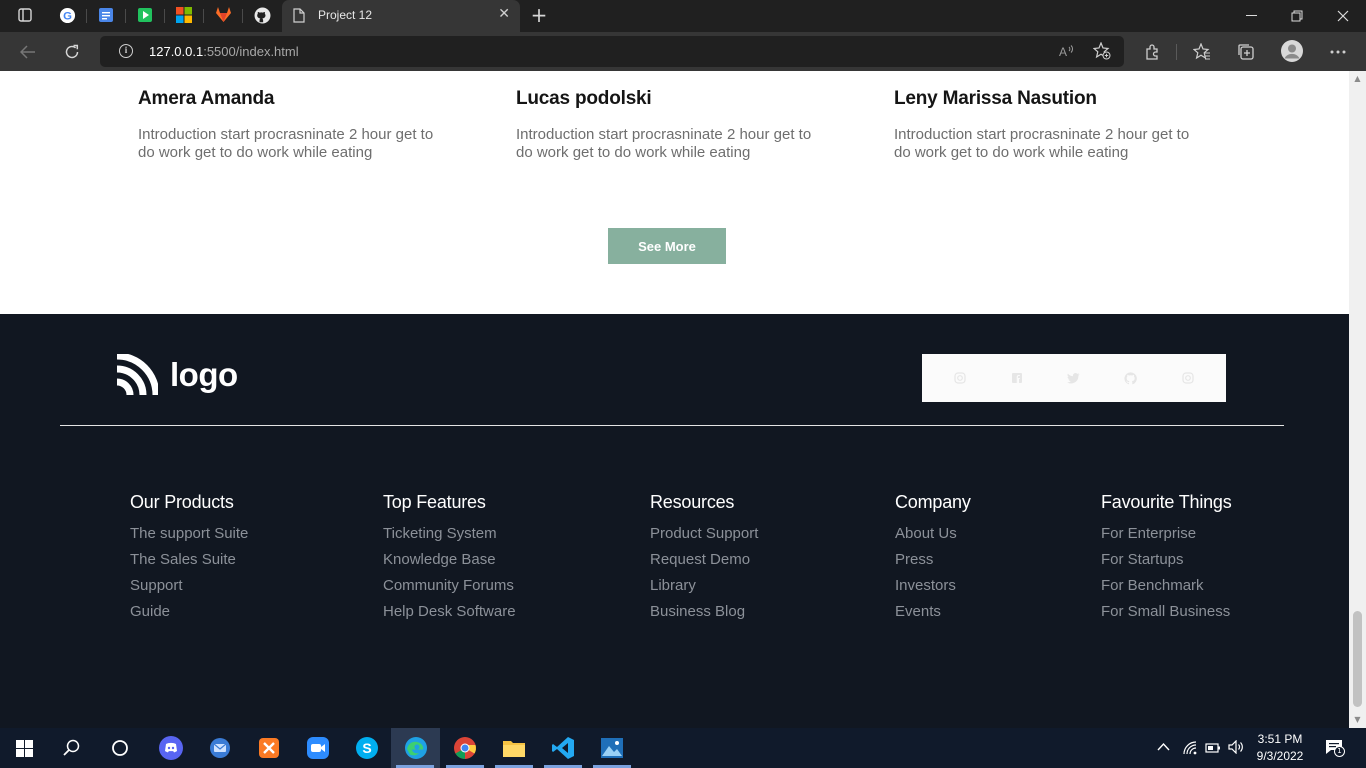 The width and height of the screenshot is (1366, 768). Describe the element at coordinates (220, 748) in the screenshot. I see `mail-app-icon` at that location.